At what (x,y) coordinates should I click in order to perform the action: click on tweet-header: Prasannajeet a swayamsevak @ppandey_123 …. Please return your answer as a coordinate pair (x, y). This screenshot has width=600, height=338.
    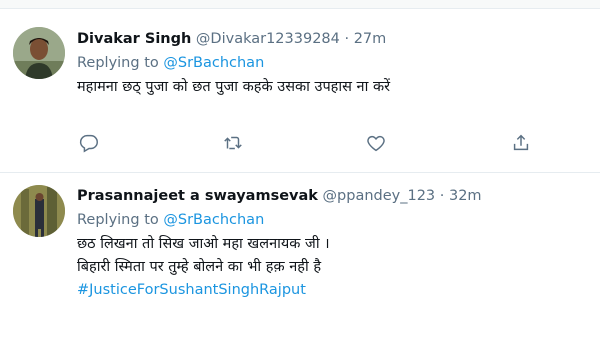
    Looking at the image, I should click on (333, 196).